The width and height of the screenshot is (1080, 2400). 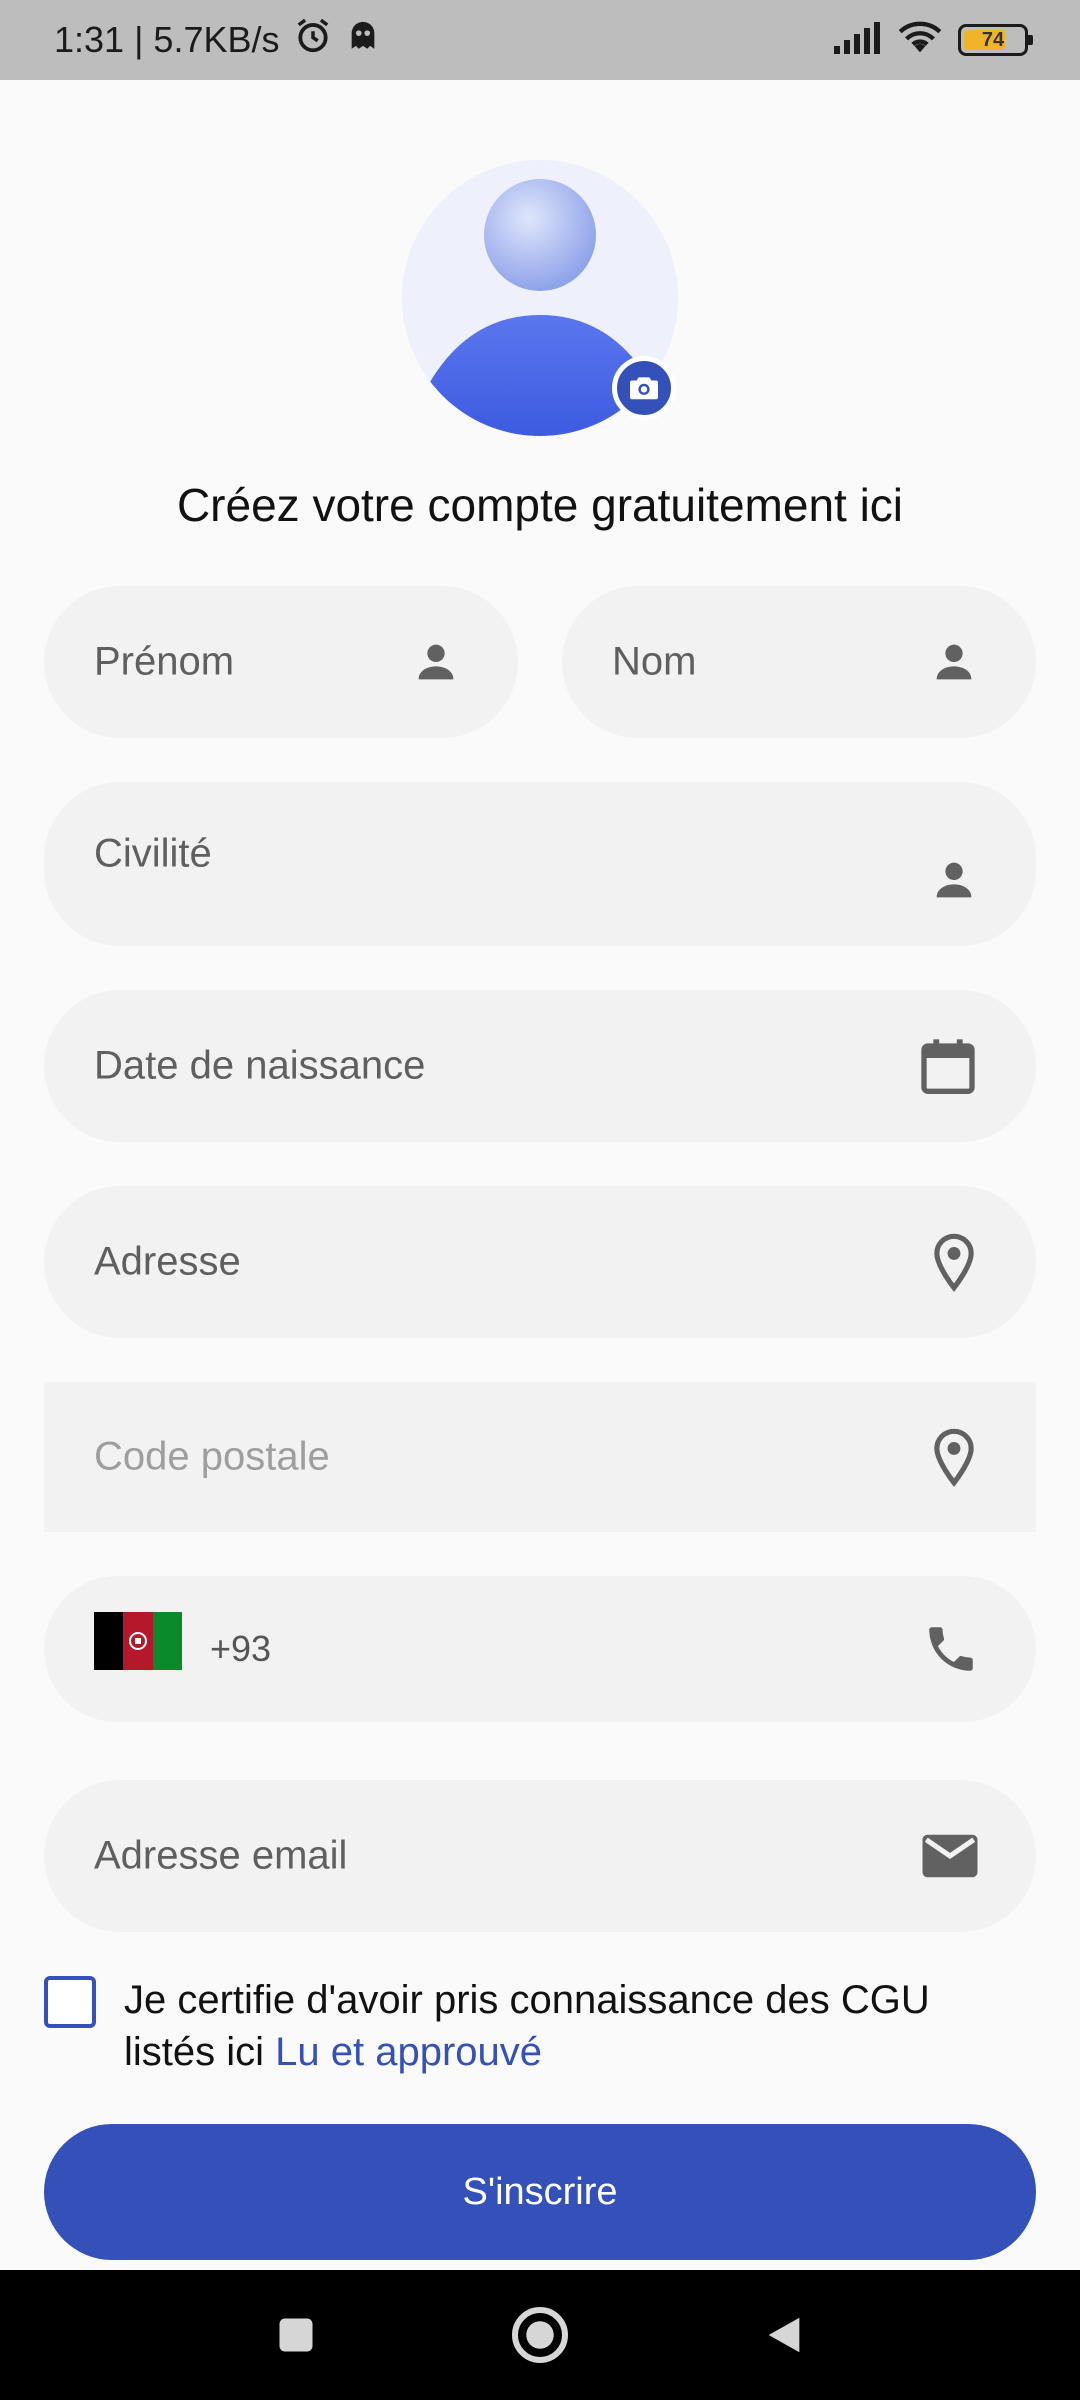 I want to click on cgu-link: Lu et approuvé, so click(x=408, y=2052).